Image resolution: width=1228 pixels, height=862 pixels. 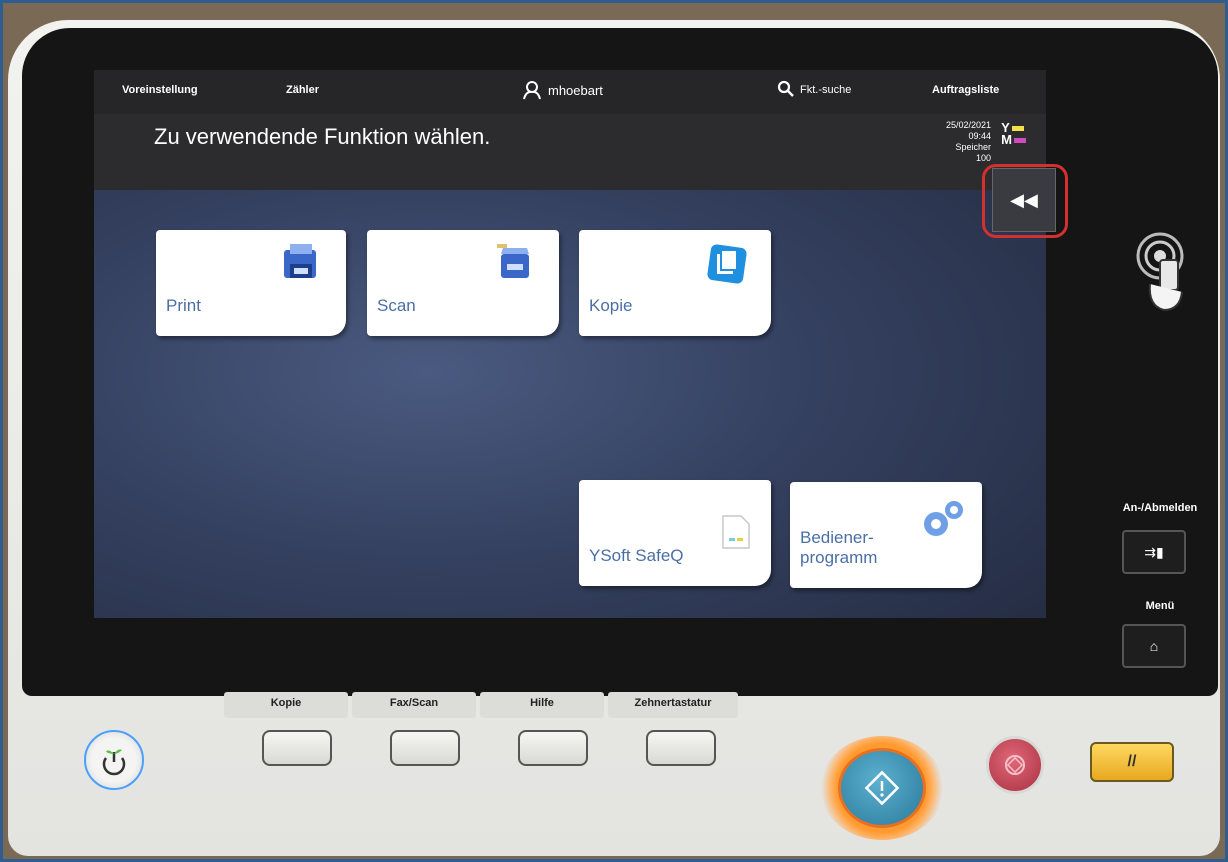 I want to click on toner-y-bar, so click(x=1017, y=129).